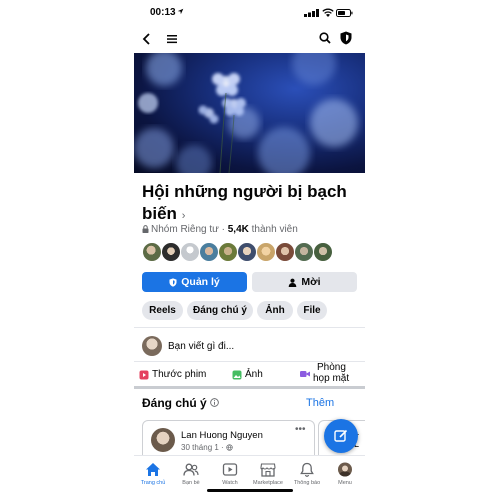 The image size is (499, 499). Describe the element at coordinates (249, 327) in the screenshot. I see `section-divider` at that location.